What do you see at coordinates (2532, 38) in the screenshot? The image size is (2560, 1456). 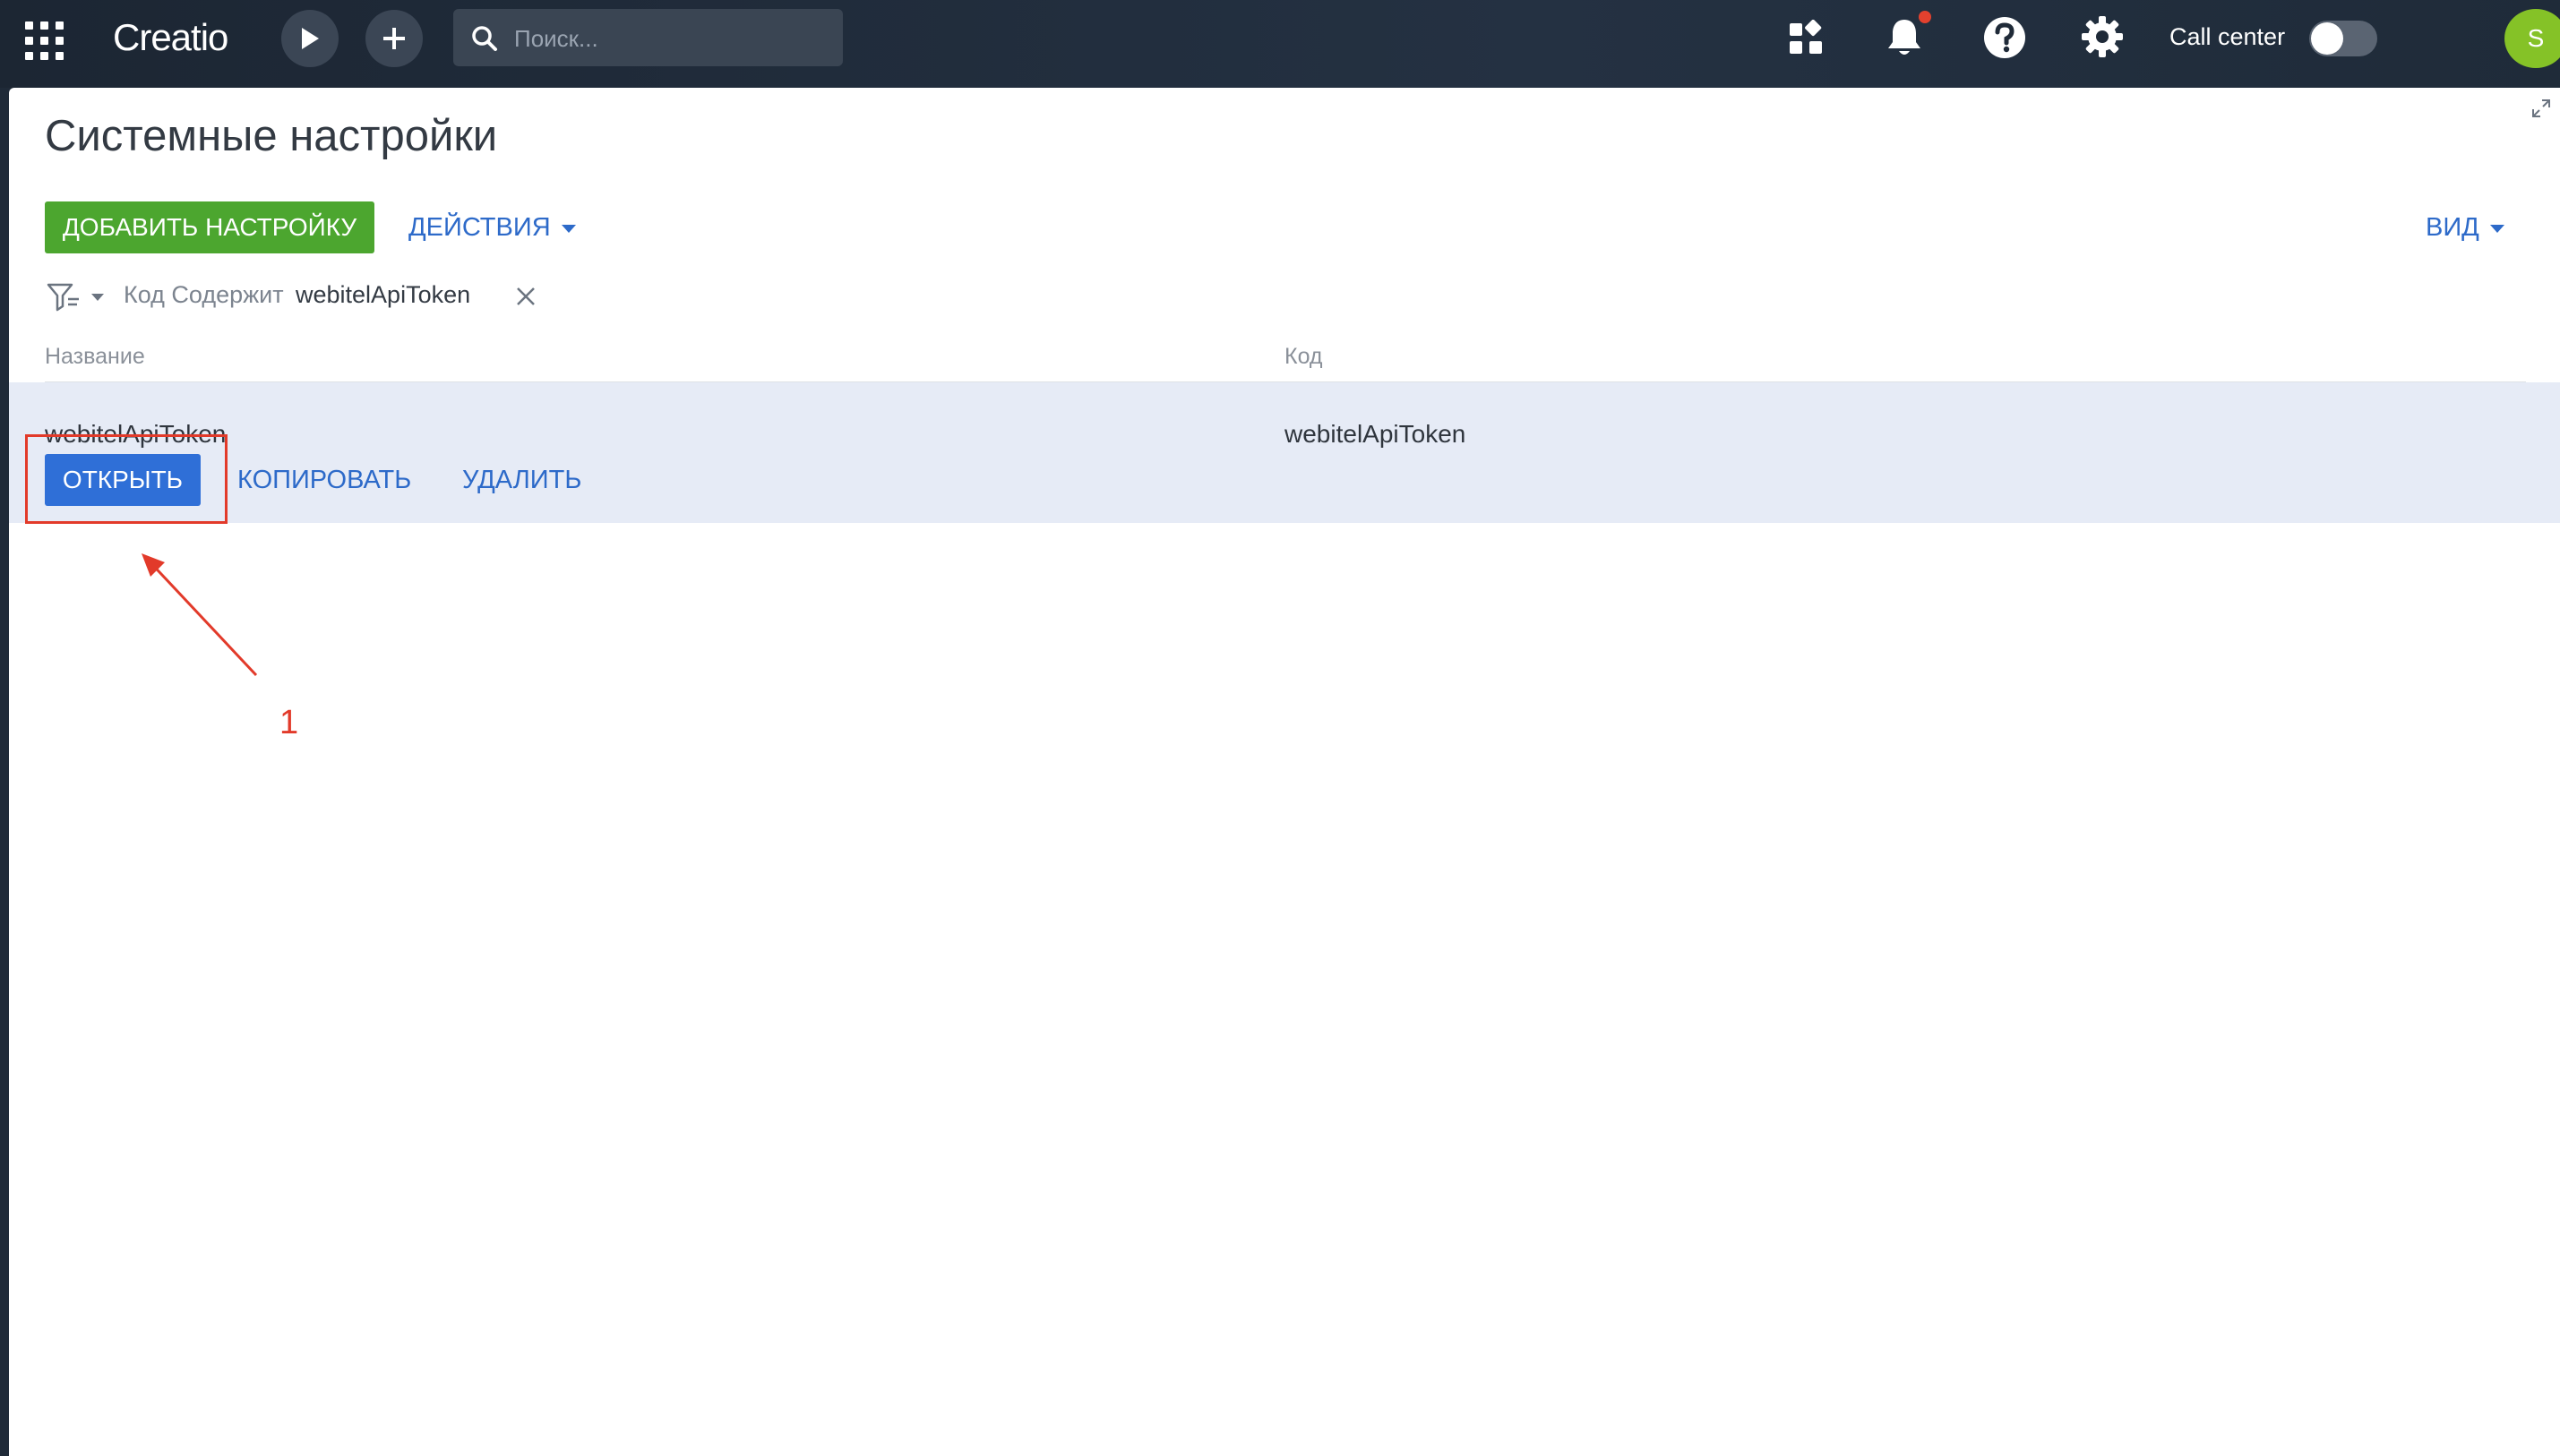 I see `user-avatar: S` at bounding box center [2532, 38].